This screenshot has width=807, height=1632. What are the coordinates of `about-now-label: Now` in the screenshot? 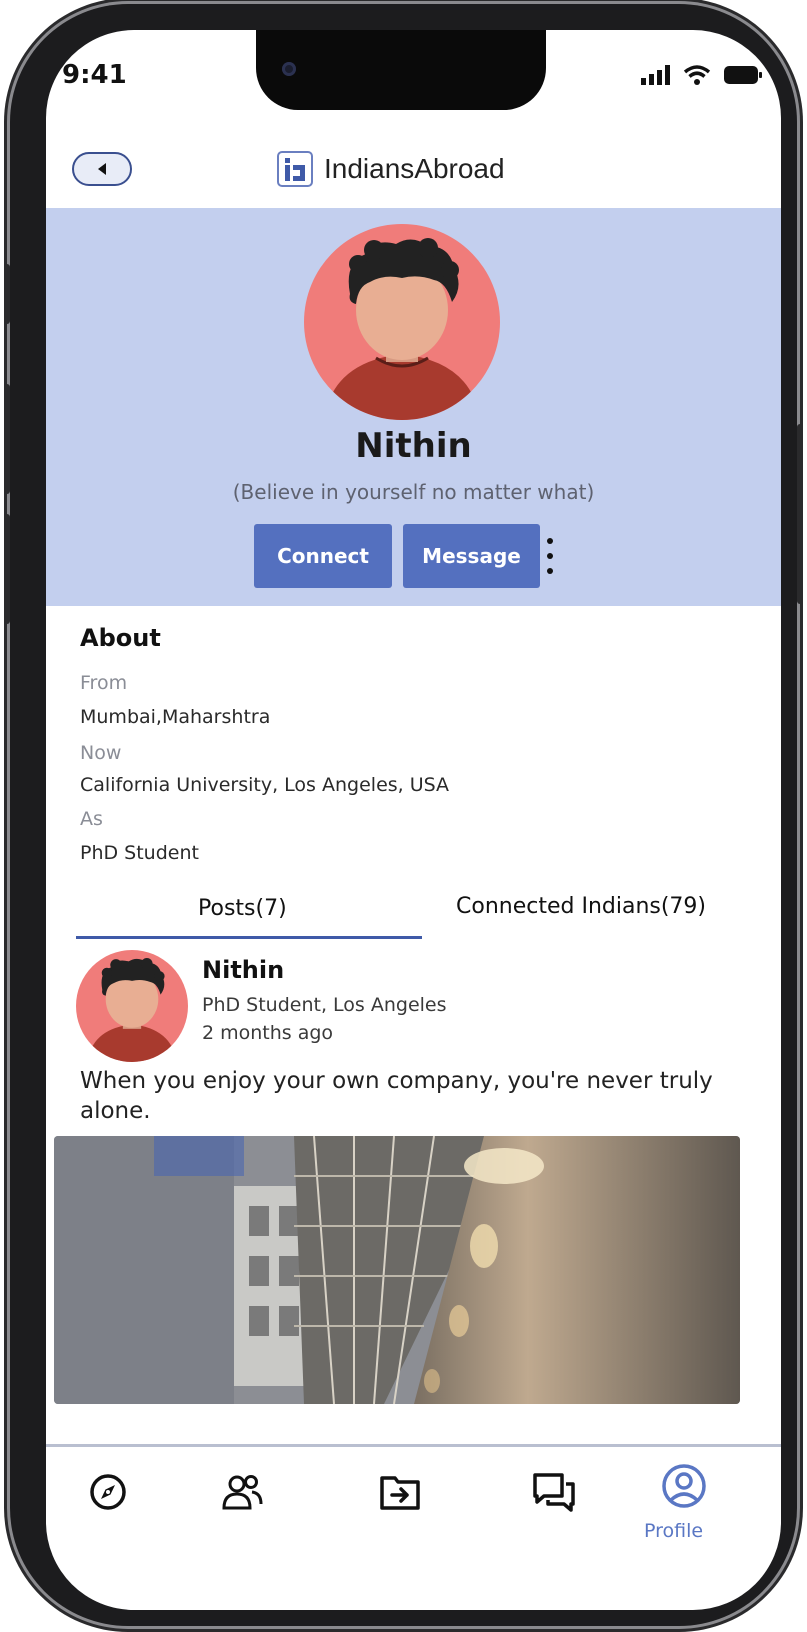 It's located at (101, 753).